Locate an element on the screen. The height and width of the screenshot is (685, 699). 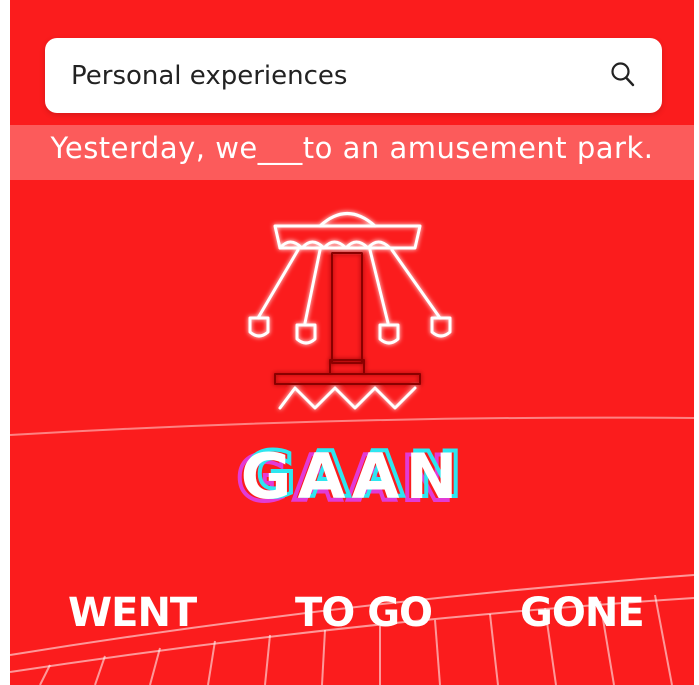
search-input: Personal experiences is located at coordinates (209, 76).